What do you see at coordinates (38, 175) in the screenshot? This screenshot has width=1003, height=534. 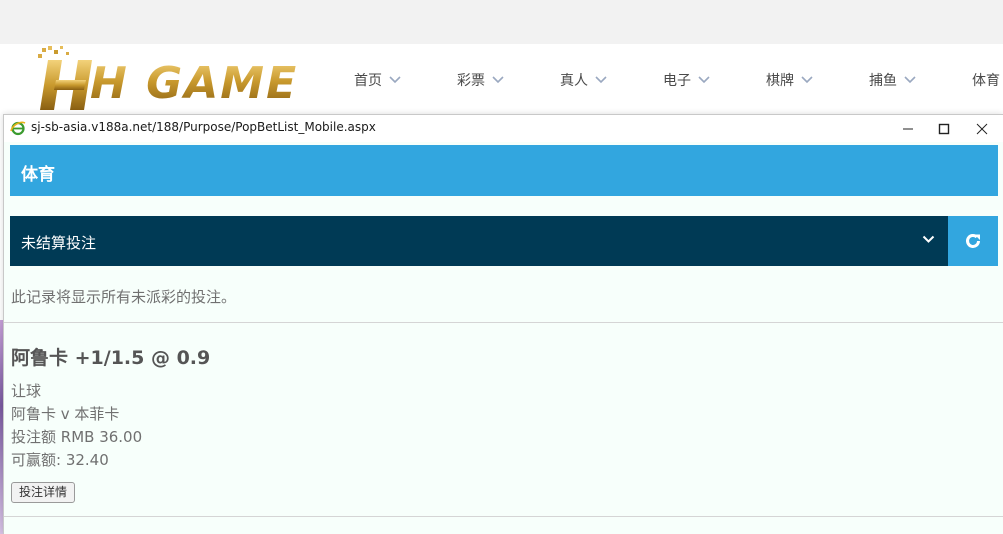 I see `section-title: 体育` at bounding box center [38, 175].